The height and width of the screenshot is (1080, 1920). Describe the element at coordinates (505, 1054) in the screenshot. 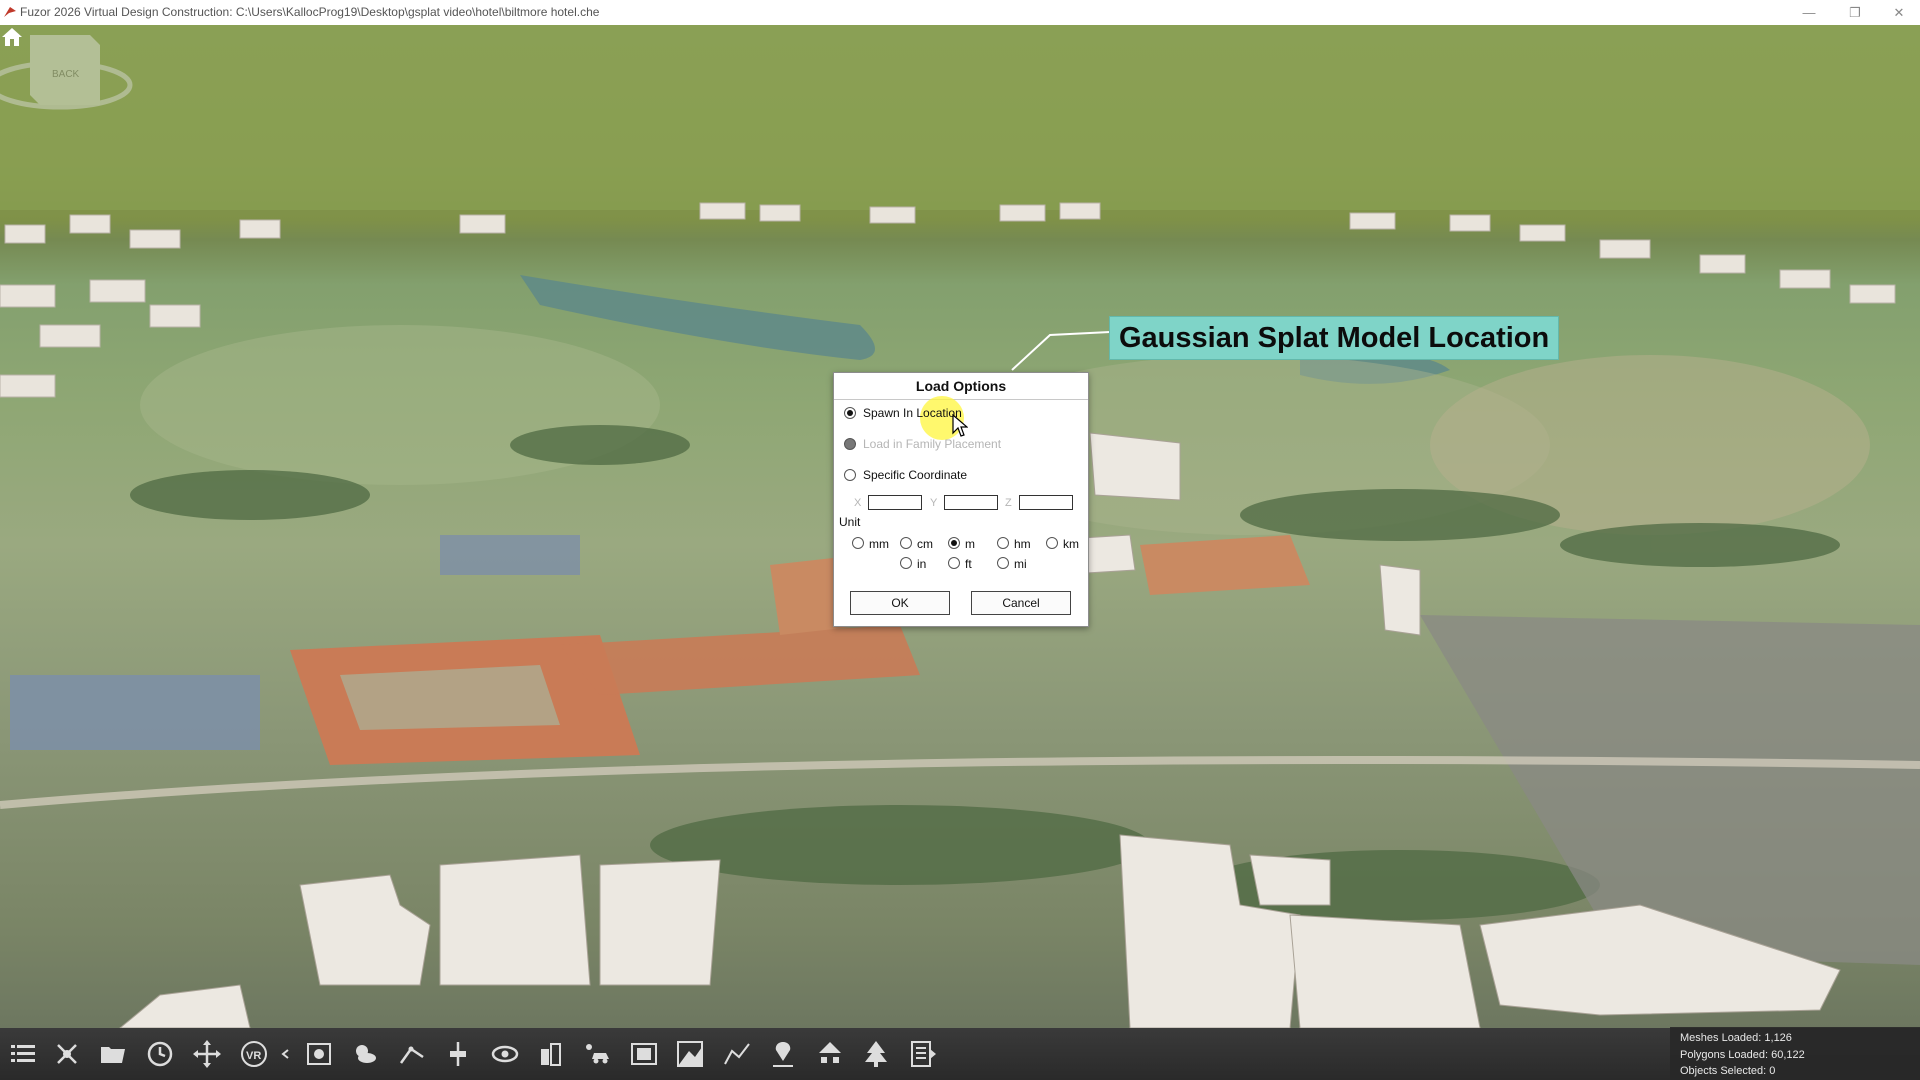

I see `eye-icon` at that location.